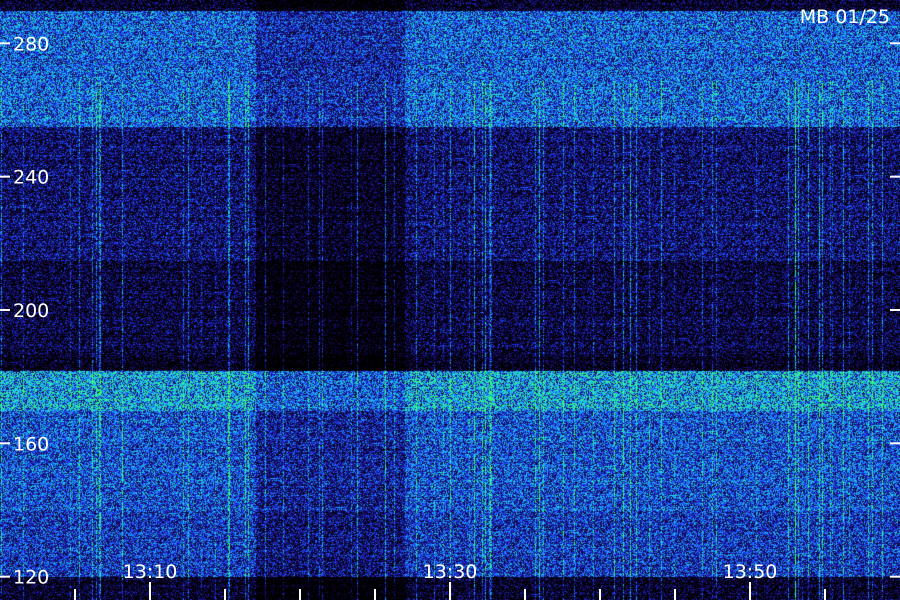  What do you see at coordinates (845, 17) in the screenshot?
I see `chart-title: MB 01/25` at bounding box center [845, 17].